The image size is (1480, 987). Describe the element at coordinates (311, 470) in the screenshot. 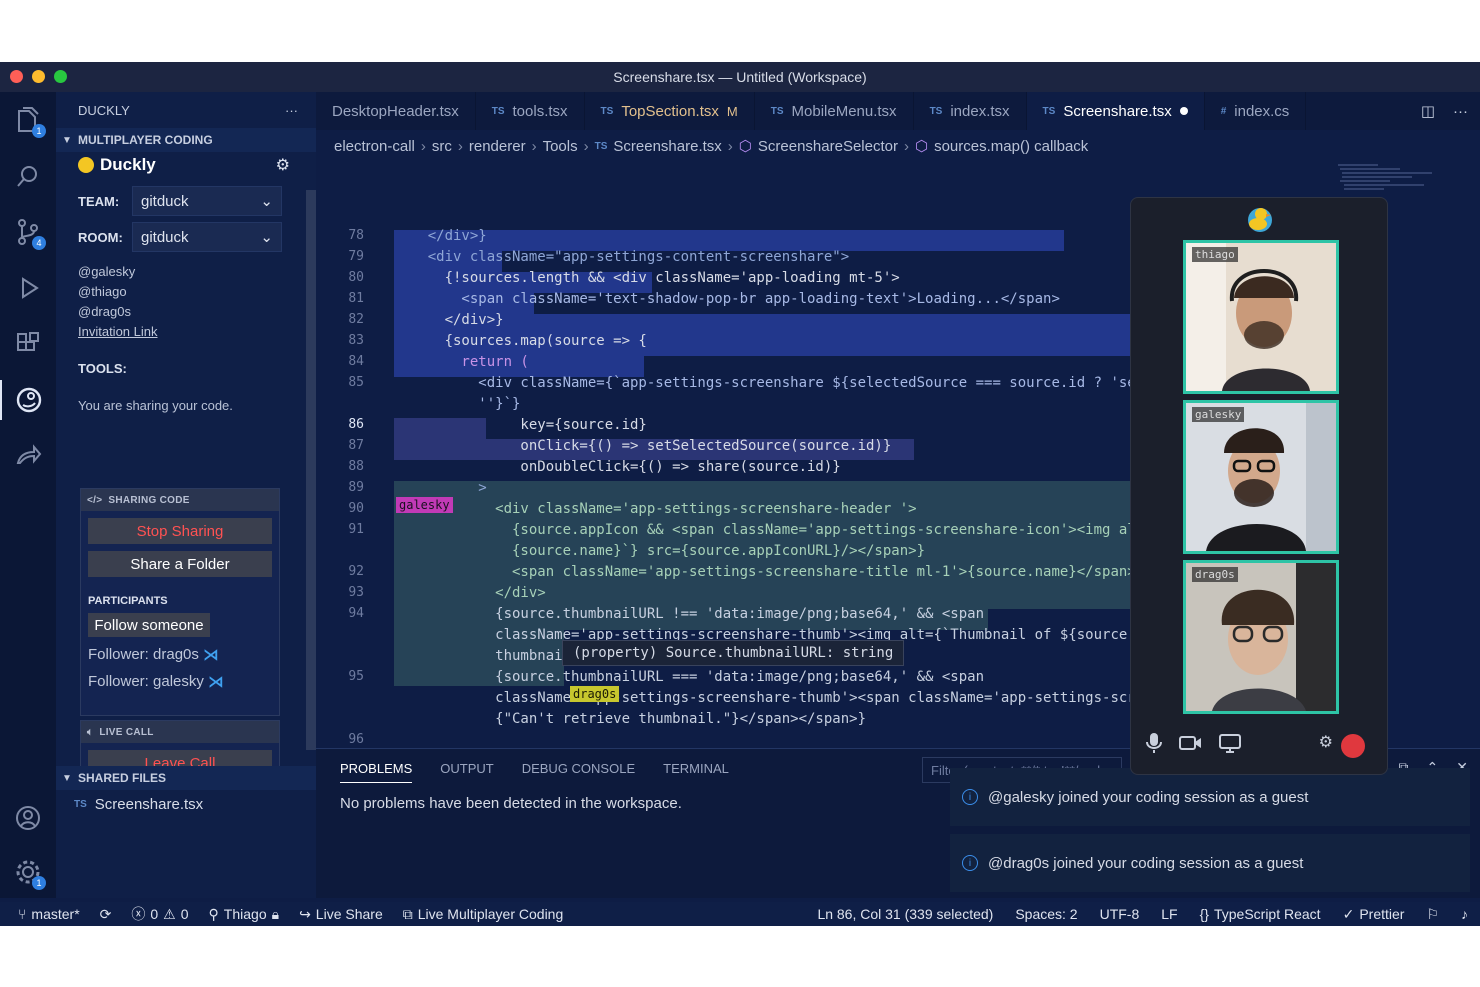

I see `sidebar-scrollbar` at that location.